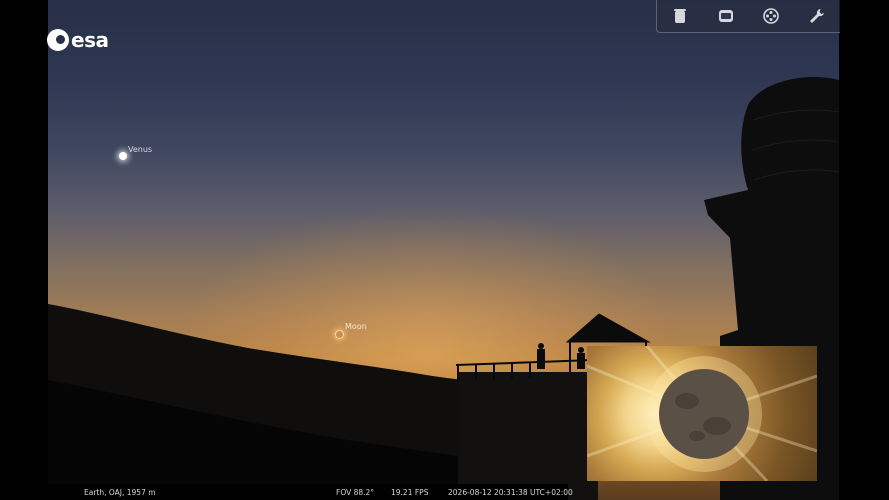 The width and height of the screenshot is (889, 500). What do you see at coordinates (90, 40) in the screenshot?
I see `esa-logo-text: esa` at bounding box center [90, 40].